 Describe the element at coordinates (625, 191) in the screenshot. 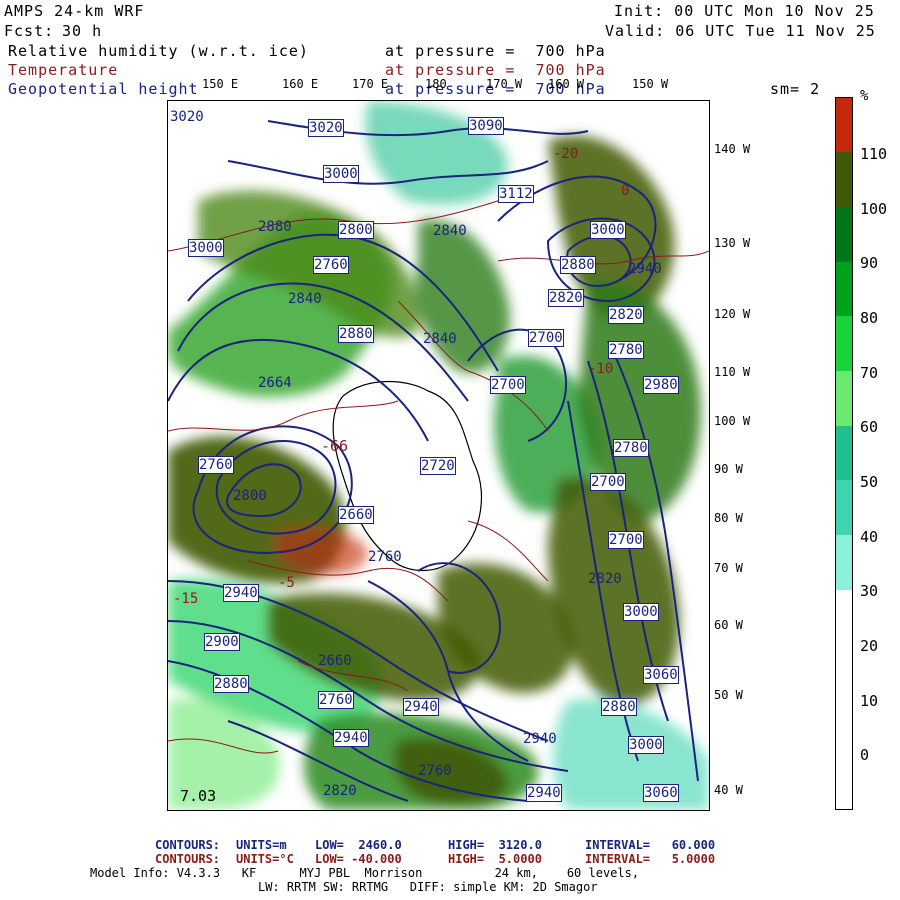

I see `temperature-label: 0` at that location.